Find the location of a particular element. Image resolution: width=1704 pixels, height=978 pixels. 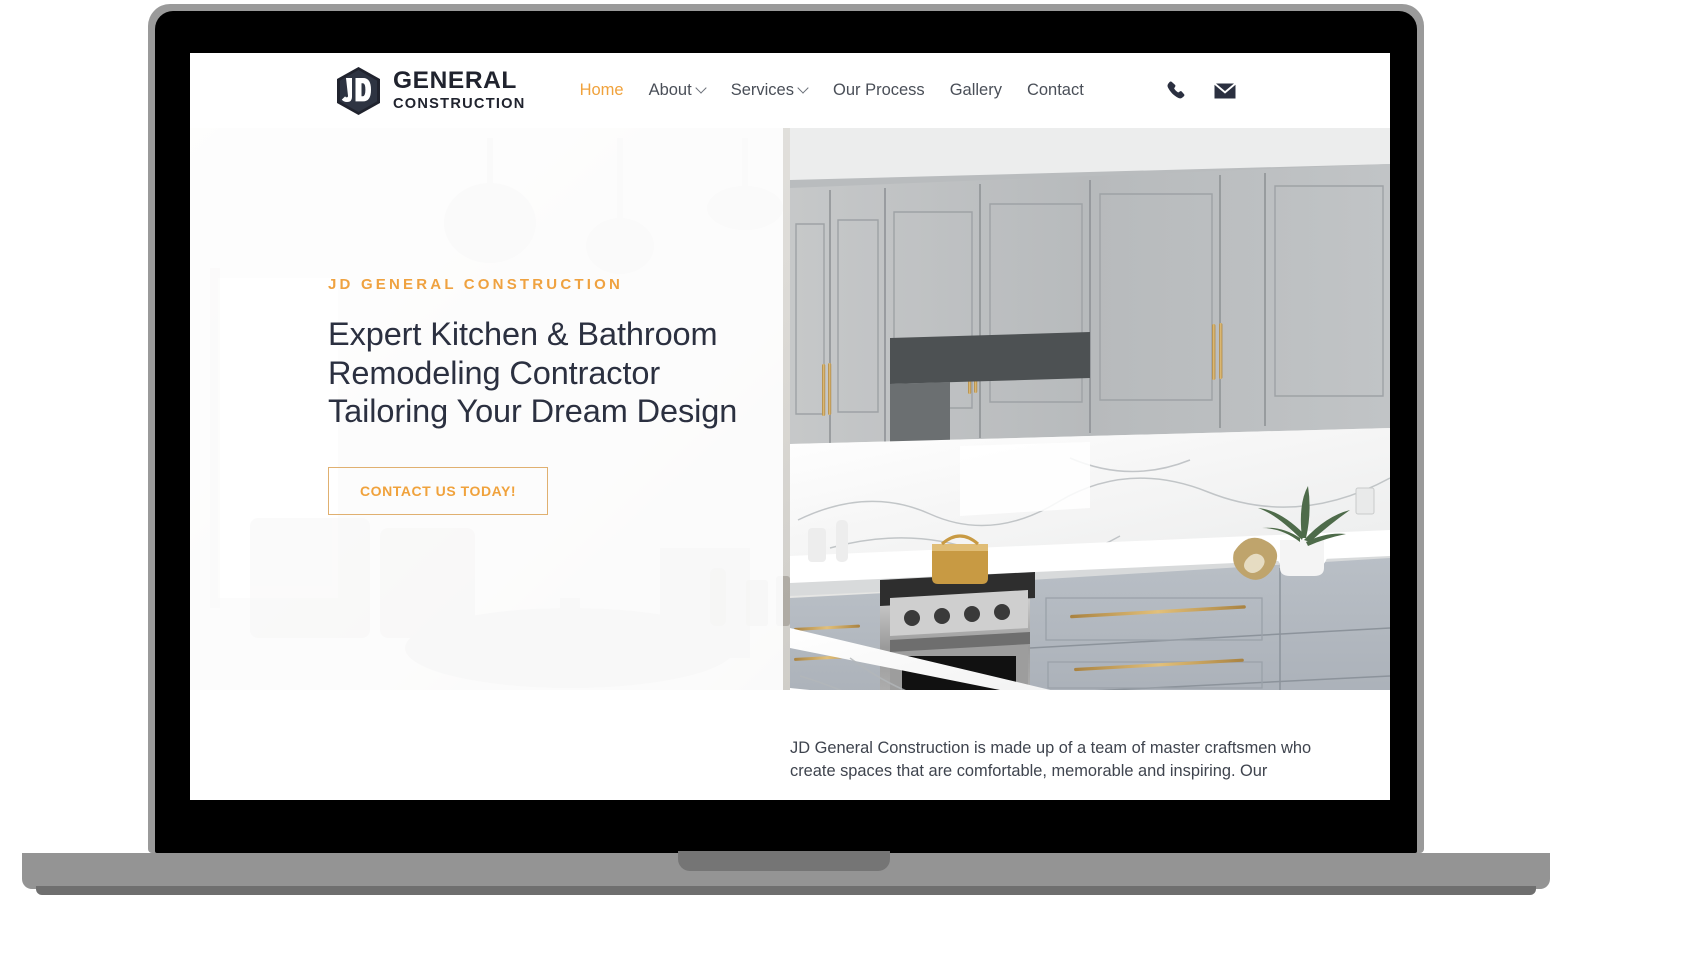

nav-item-gallery: Gallery is located at coordinates (976, 90).